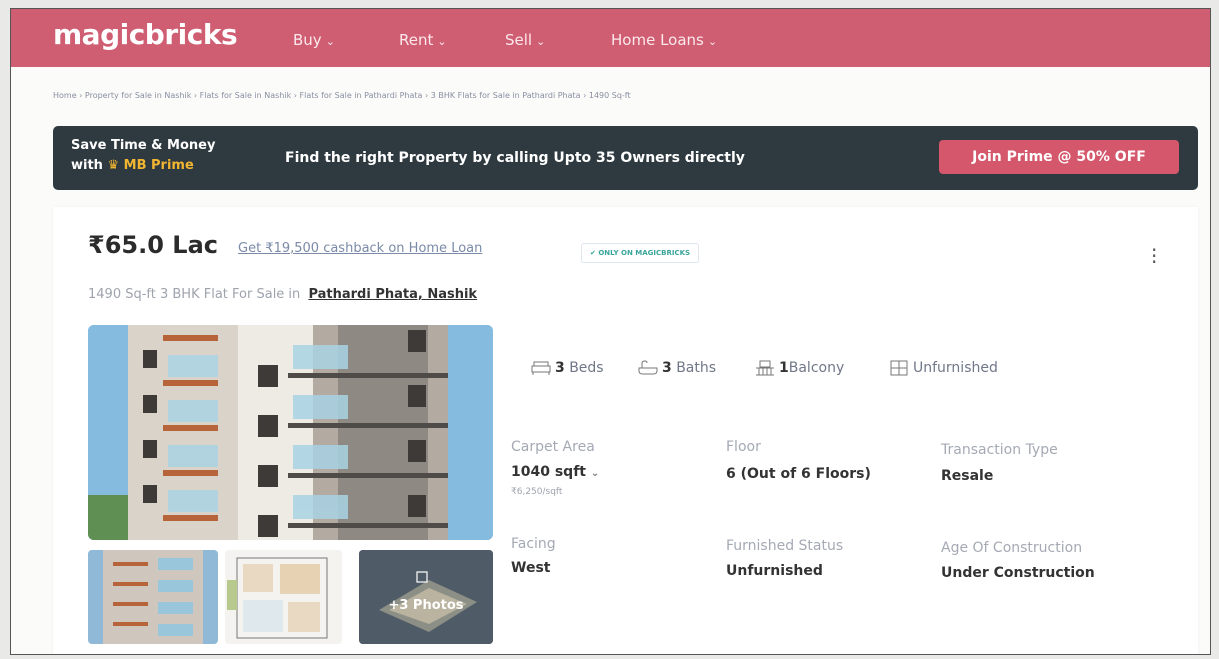 The image size is (1219, 659). Describe the element at coordinates (667, 368) in the screenshot. I see `baths-count: 3` at that location.